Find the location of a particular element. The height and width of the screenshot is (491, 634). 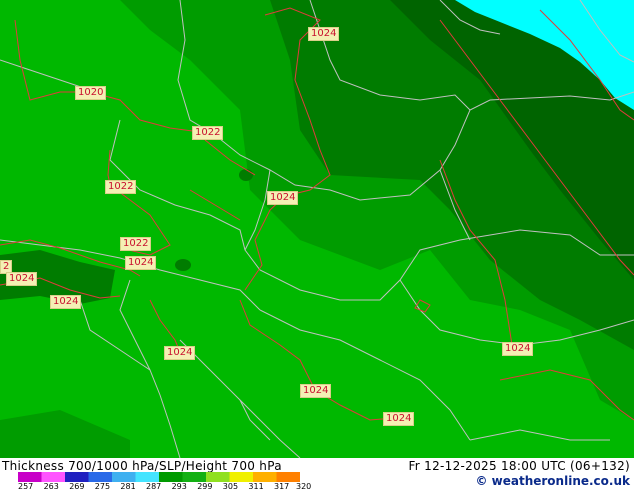

color-legend is located at coordinates (159, 477).